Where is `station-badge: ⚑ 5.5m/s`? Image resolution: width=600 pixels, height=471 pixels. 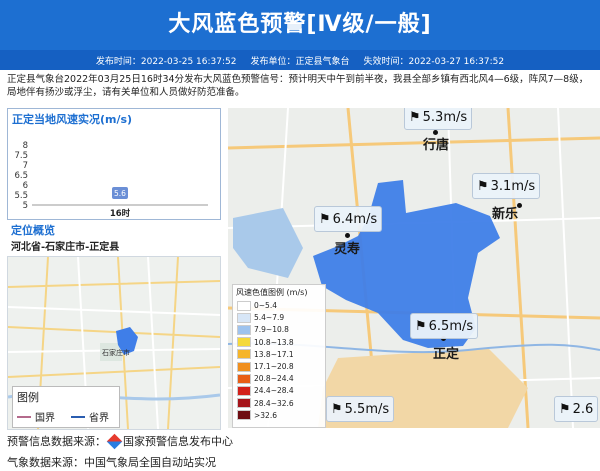 station-badge: ⚑ 5.5m/s is located at coordinates (360, 409).